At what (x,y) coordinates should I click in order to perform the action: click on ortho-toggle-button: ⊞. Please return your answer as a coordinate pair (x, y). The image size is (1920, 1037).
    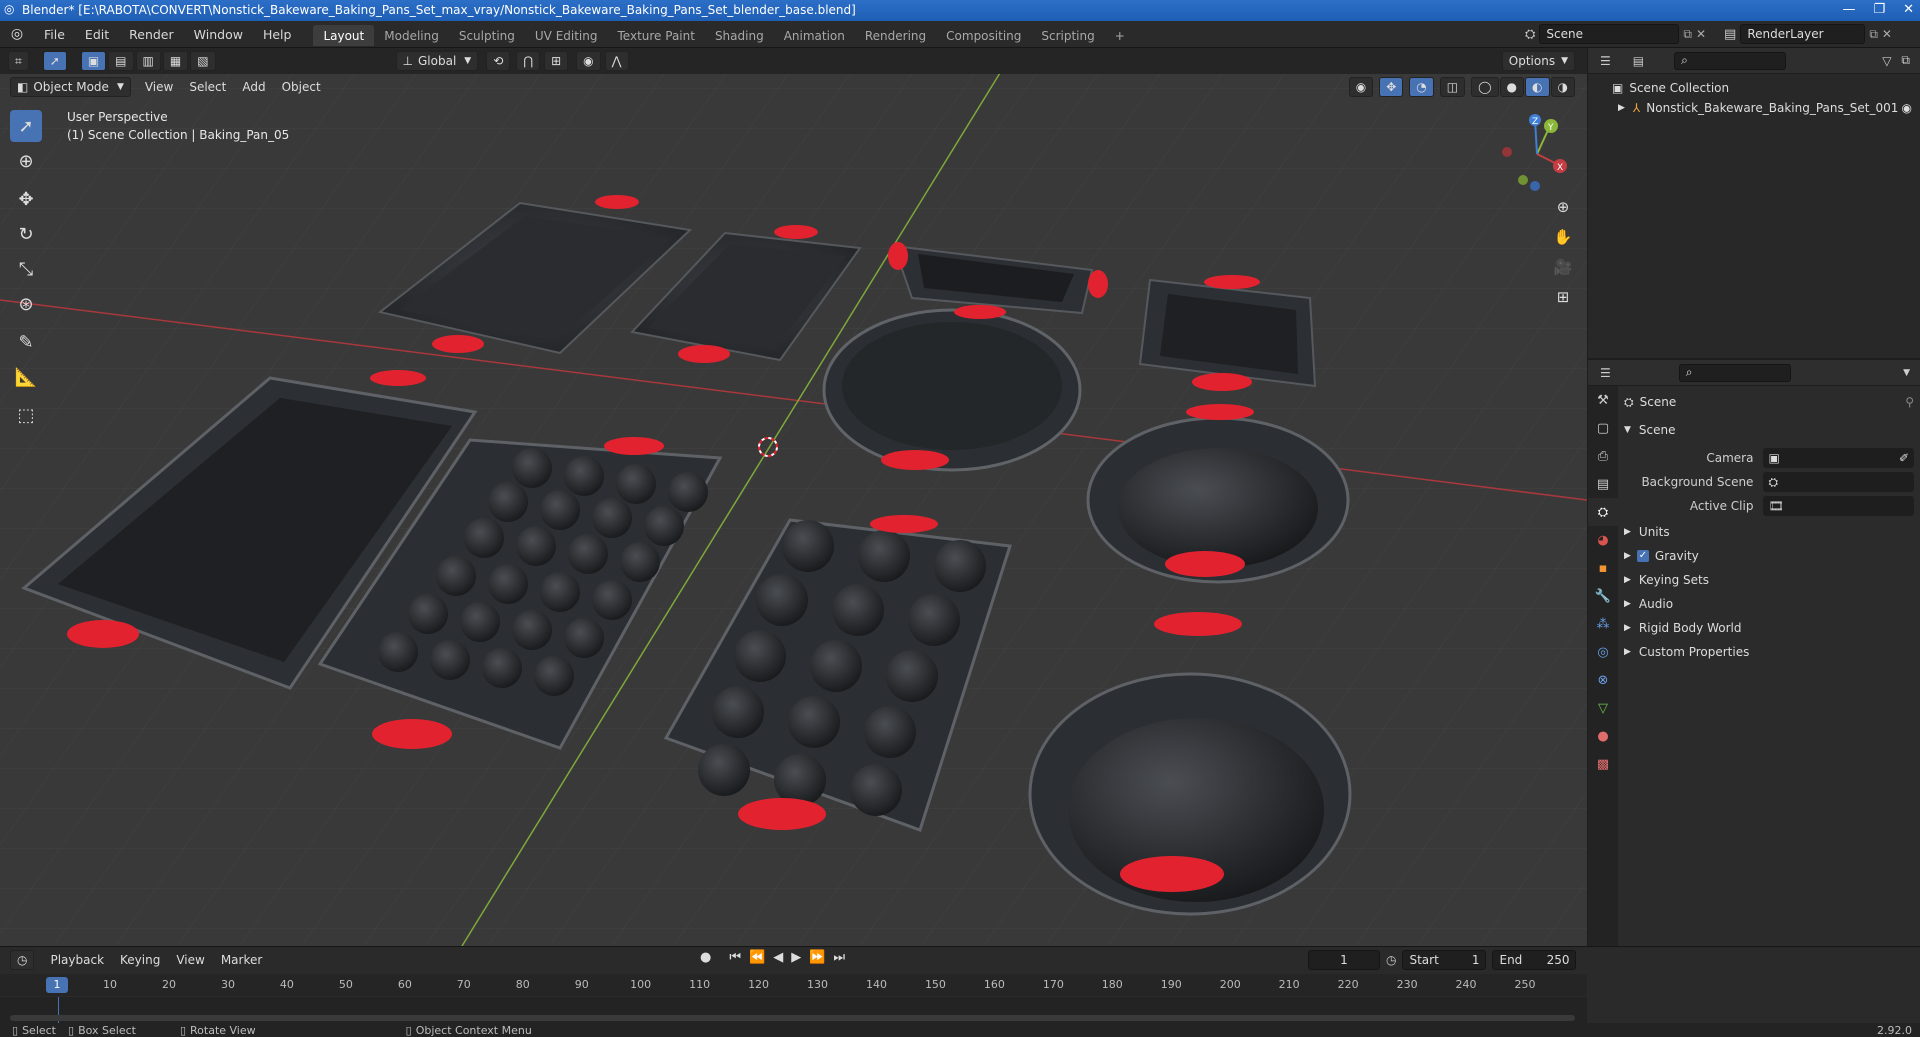
    Looking at the image, I should click on (1563, 297).